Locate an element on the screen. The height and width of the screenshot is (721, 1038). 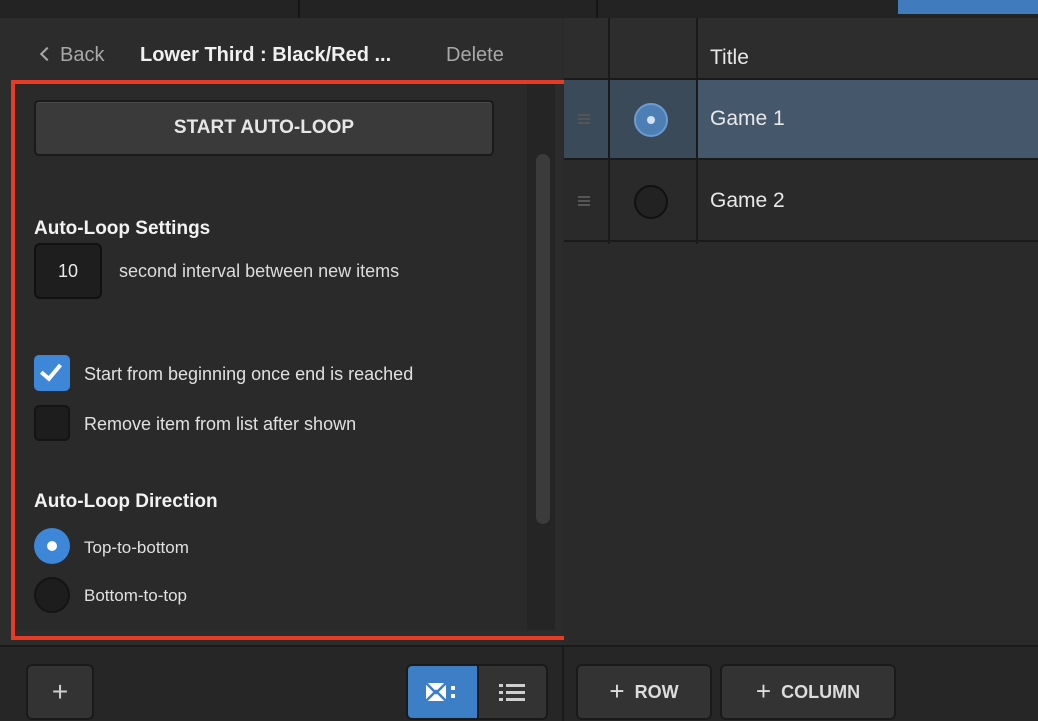
interval-input: 10 is located at coordinates (68, 271).